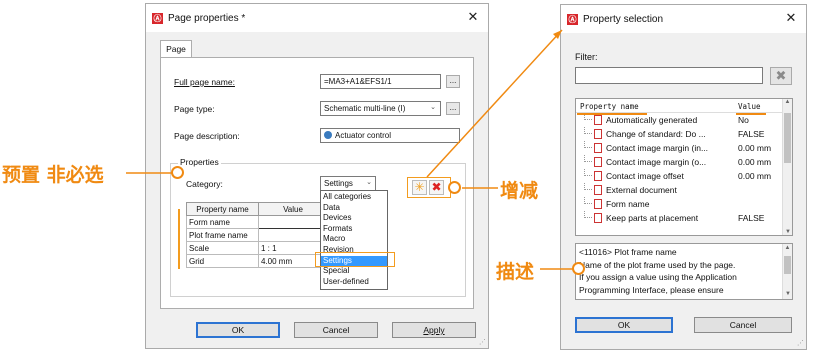  I want to click on row-name: Plot frame name, so click(222, 235).